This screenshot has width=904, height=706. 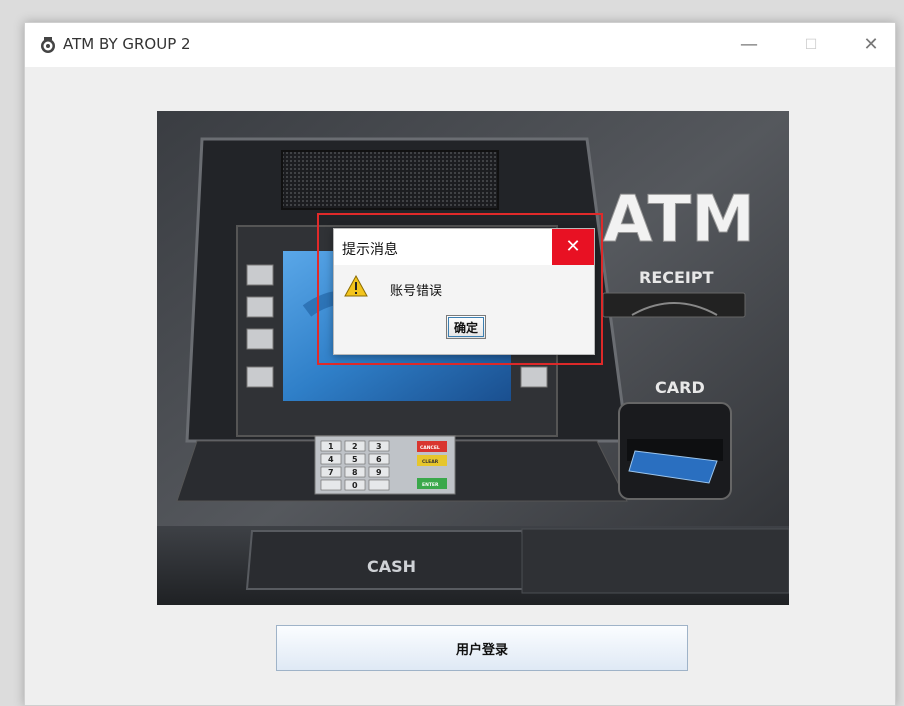 I want to click on dialog-message: 账号错误, so click(x=416, y=291).